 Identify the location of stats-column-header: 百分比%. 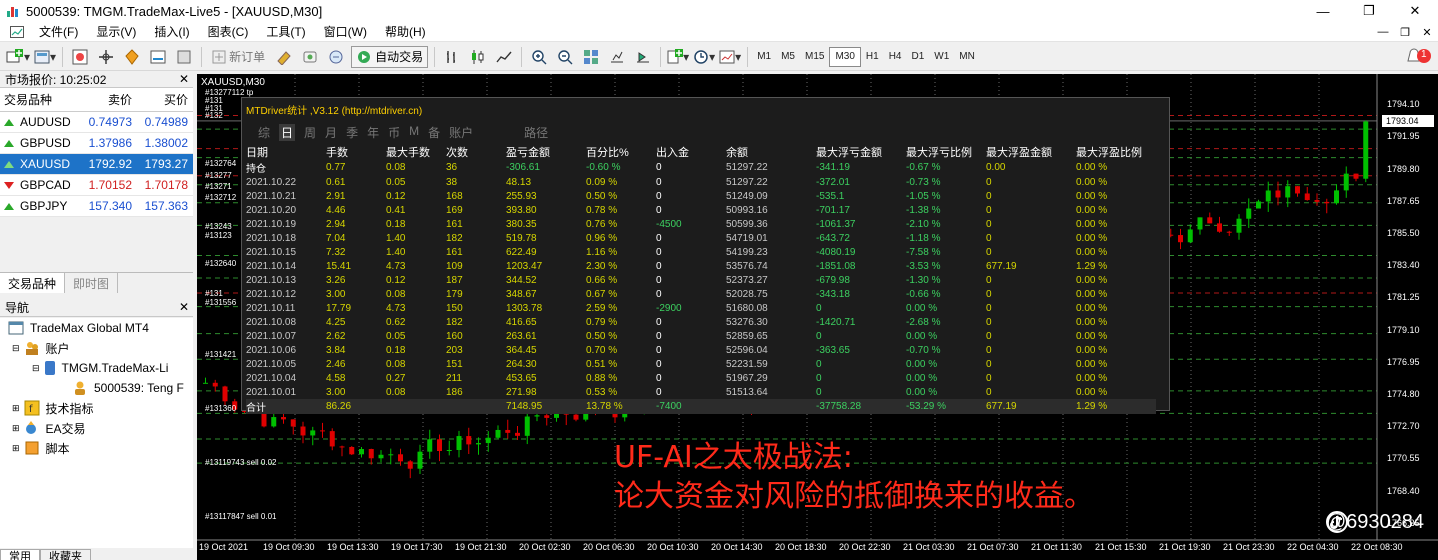
(607, 153).